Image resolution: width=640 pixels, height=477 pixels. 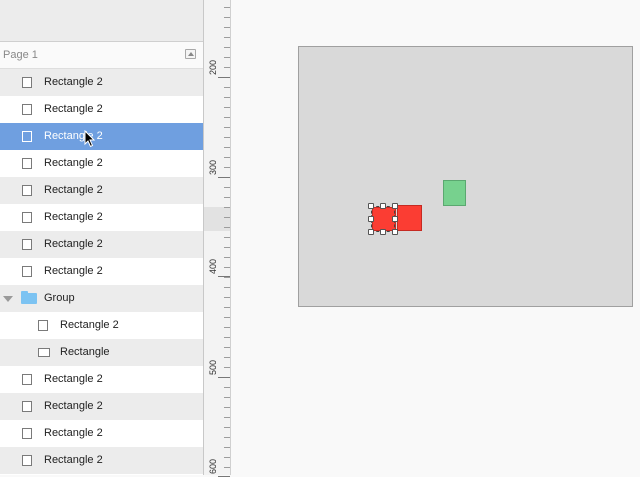 I want to click on green-rectangle, so click(x=454, y=193).